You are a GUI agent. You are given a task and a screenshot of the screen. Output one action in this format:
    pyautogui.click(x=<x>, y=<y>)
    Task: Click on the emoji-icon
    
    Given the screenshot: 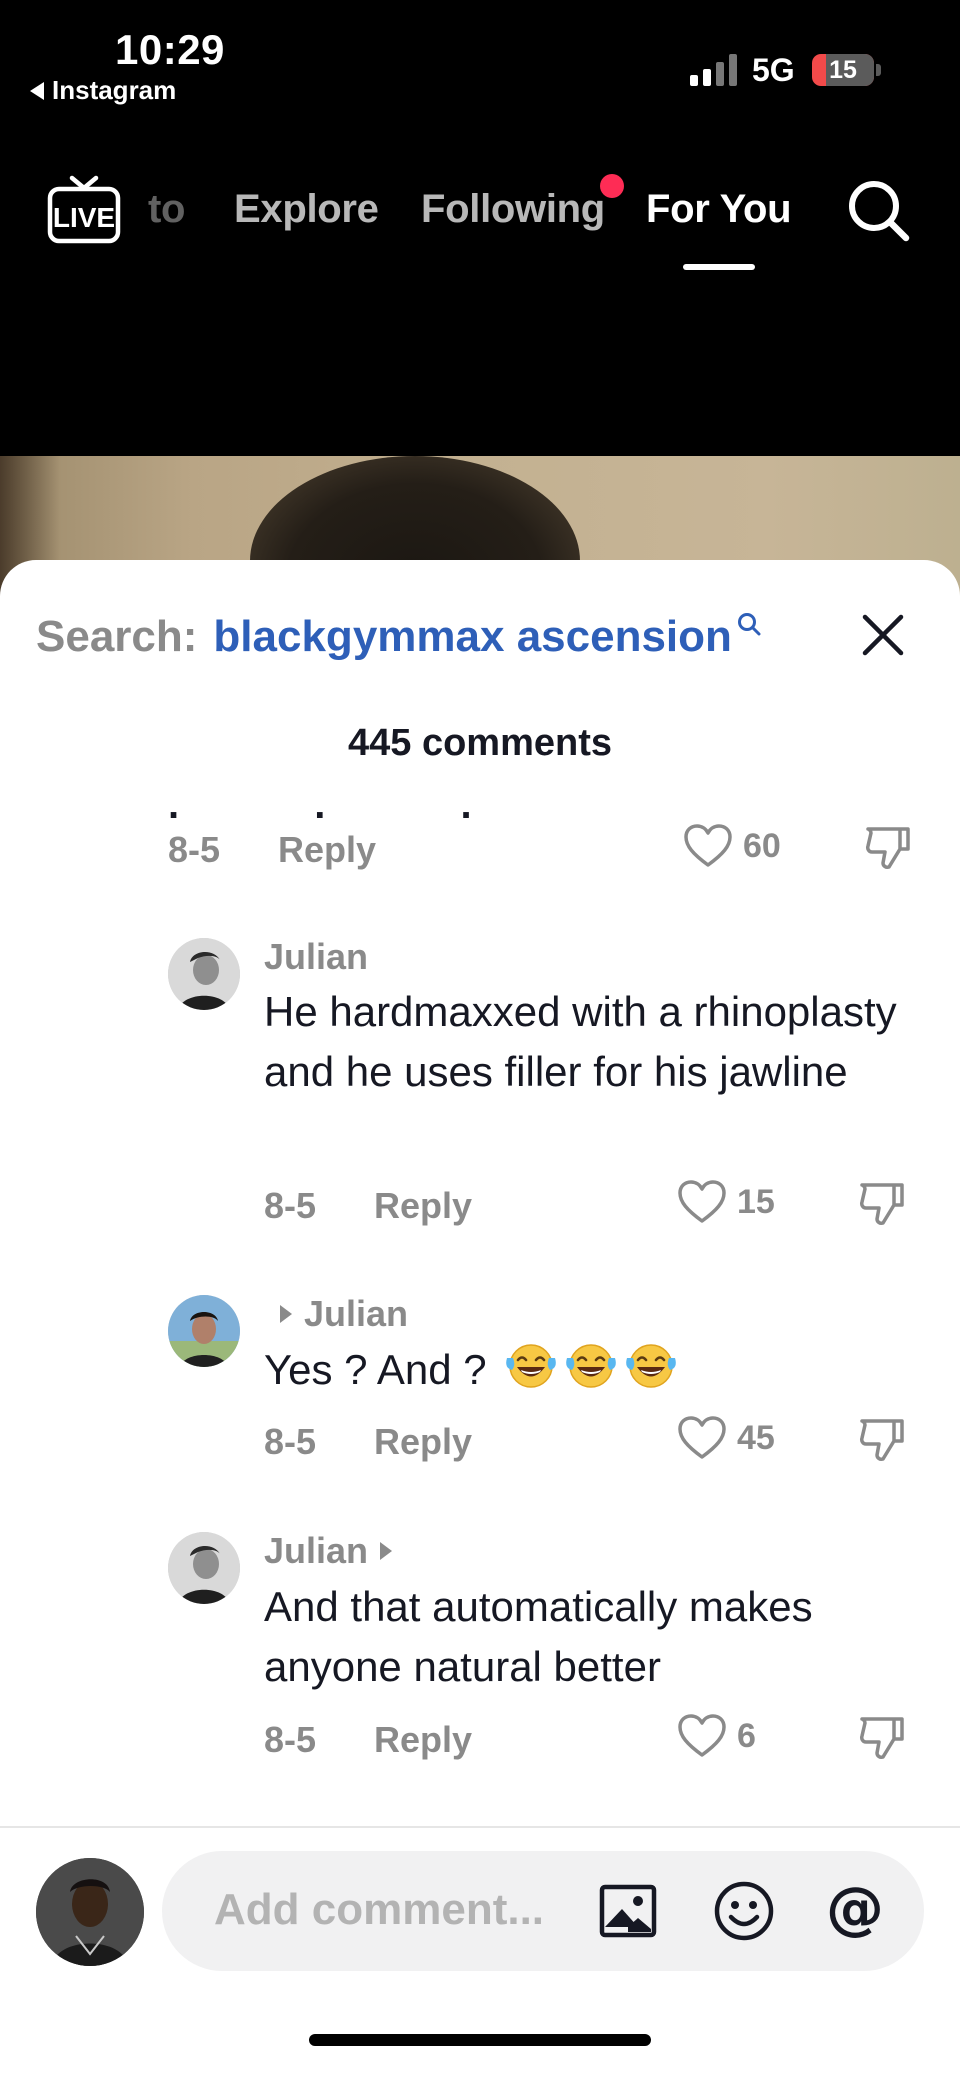 What is the action you would take?
    pyautogui.click(x=744, y=1911)
    